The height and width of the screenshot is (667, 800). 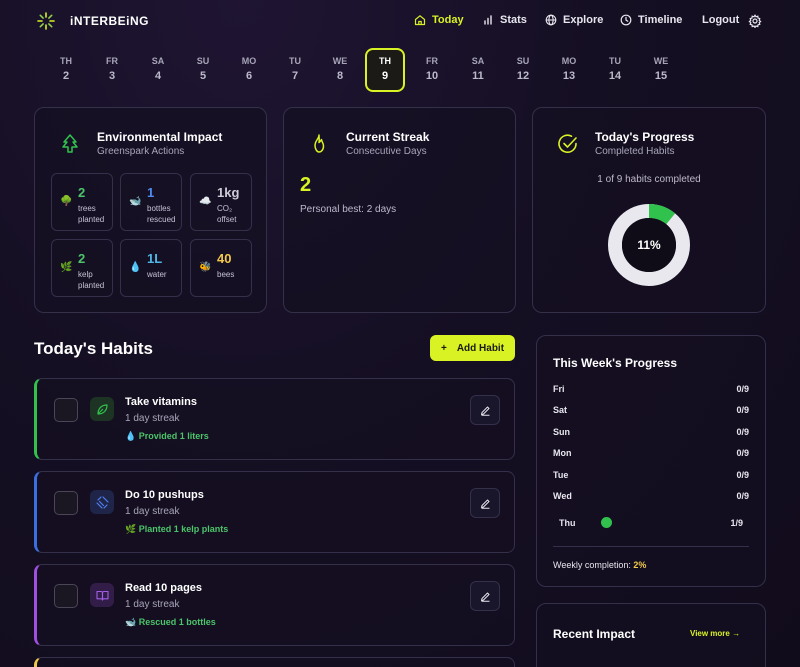 What do you see at coordinates (594, 634) in the screenshot?
I see `recent-impact-title: Recent Impact` at bounding box center [594, 634].